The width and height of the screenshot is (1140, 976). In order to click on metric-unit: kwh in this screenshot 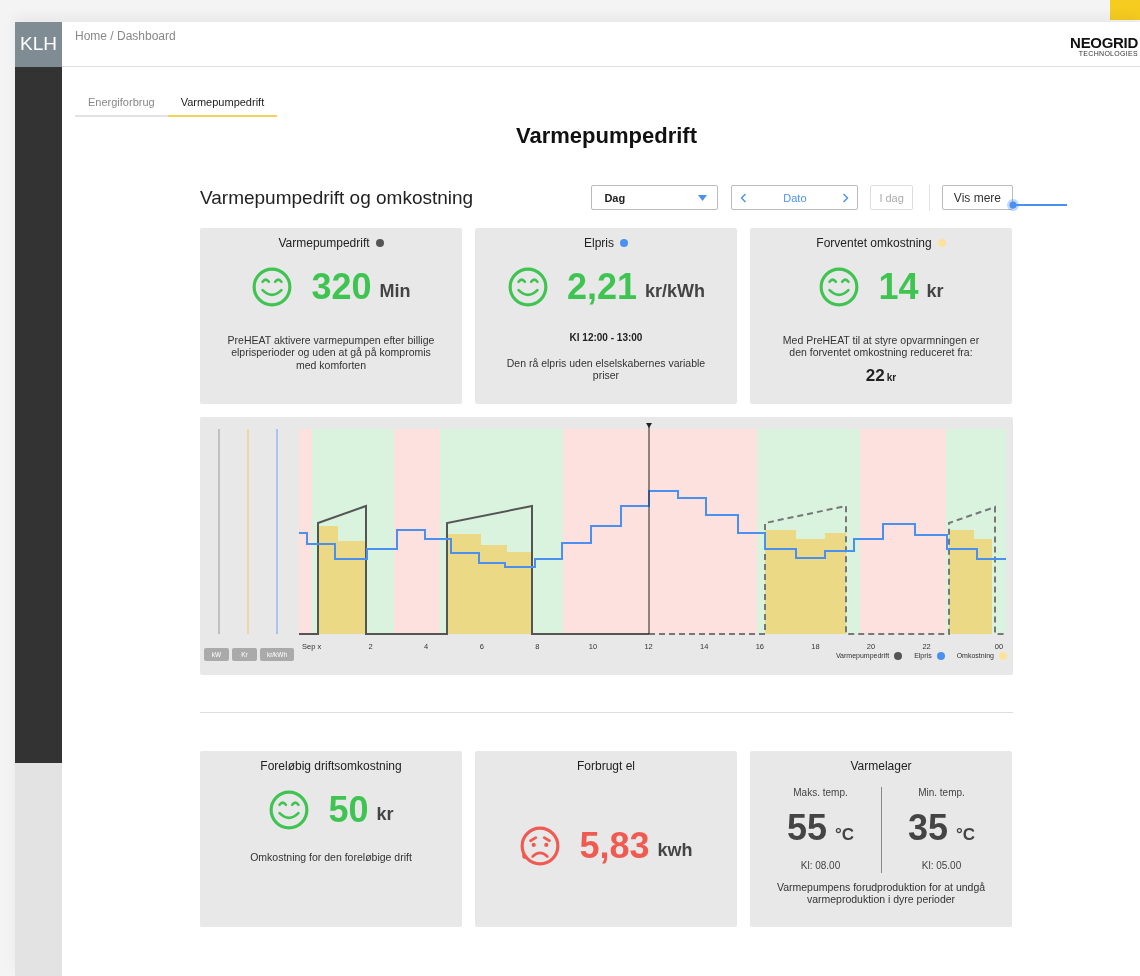, I will do `click(675, 850)`.